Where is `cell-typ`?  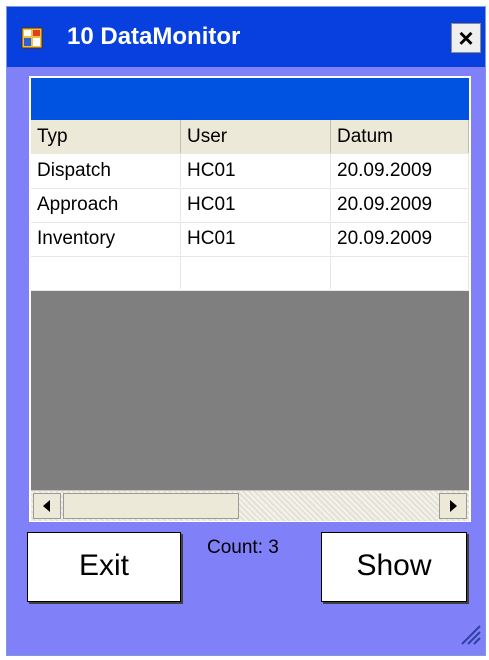 cell-typ is located at coordinates (106, 272).